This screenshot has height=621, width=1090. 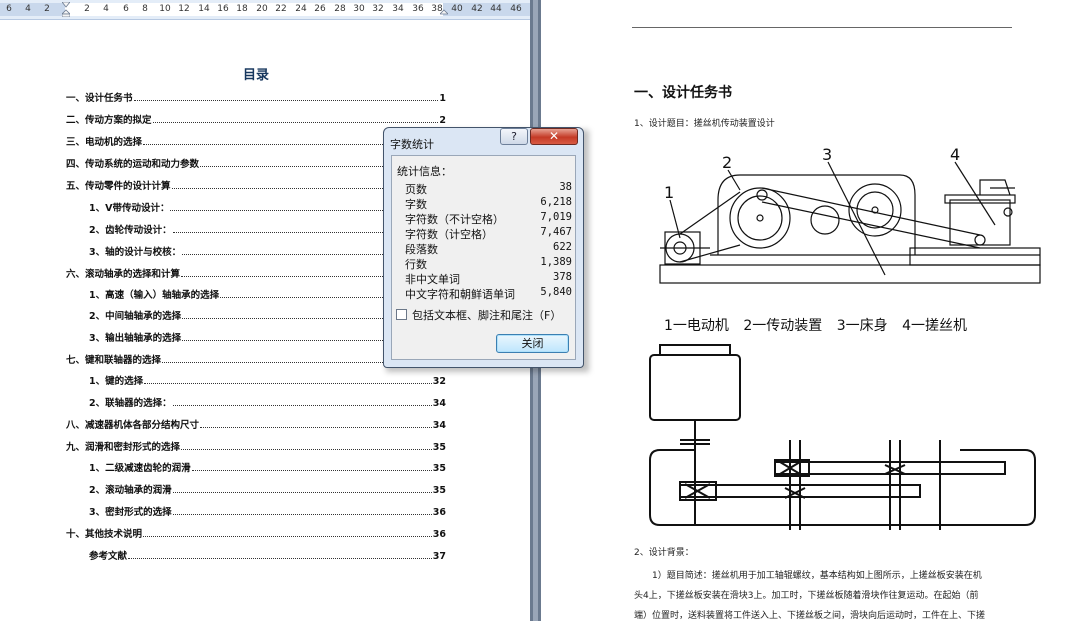 What do you see at coordinates (565, 187) in the screenshot?
I see `statistic-value: 38` at bounding box center [565, 187].